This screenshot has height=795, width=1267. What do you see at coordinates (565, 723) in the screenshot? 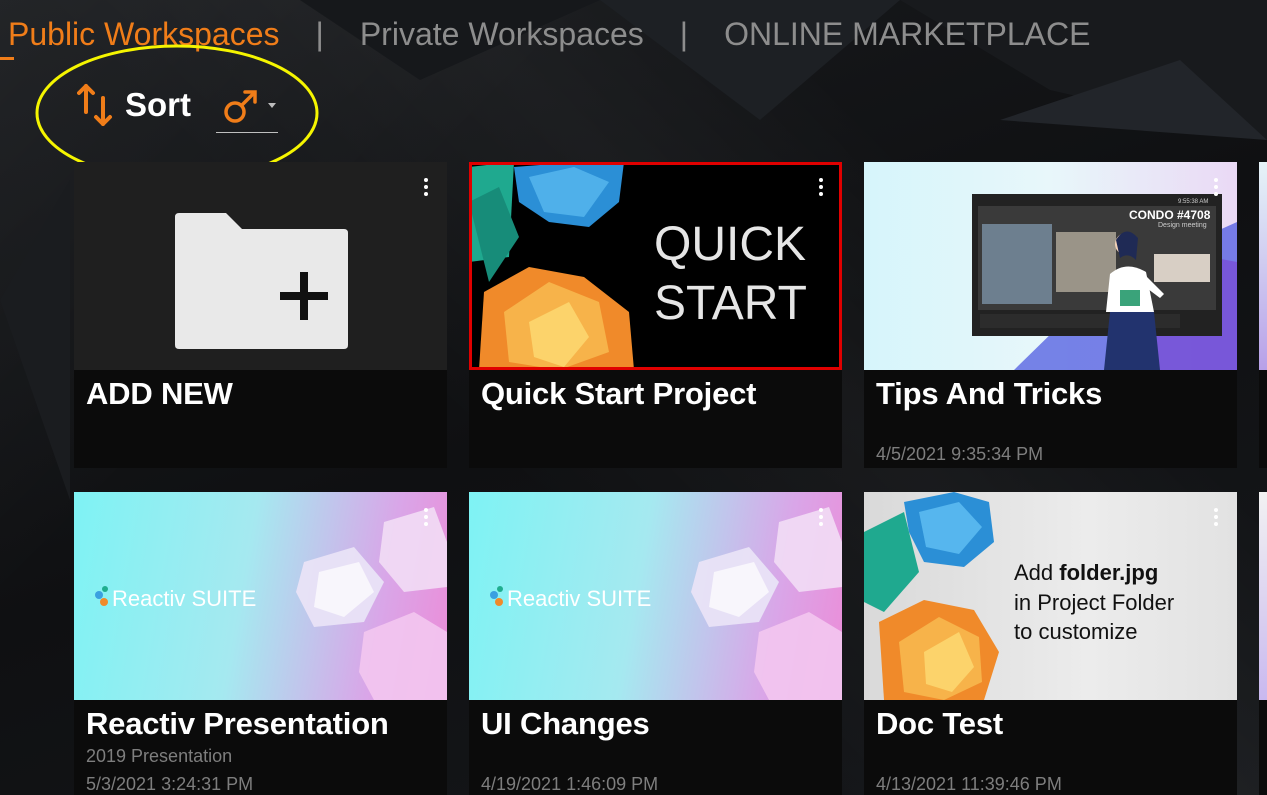
I see `card-title: UI Changes` at bounding box center [565, 723].